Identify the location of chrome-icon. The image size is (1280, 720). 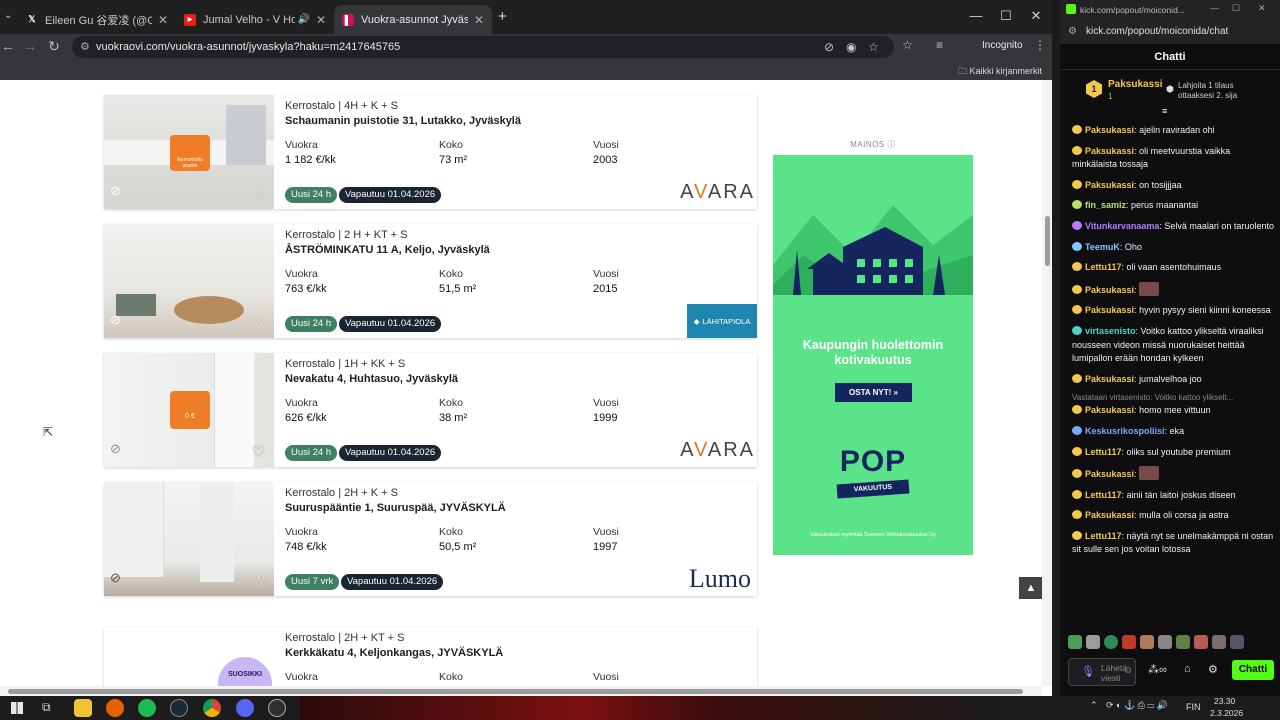
(212, 708).